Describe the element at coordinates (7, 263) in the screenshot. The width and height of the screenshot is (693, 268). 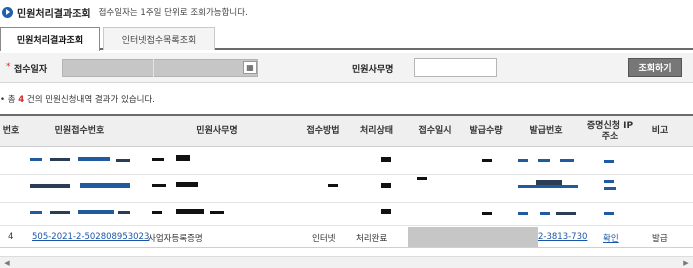
I see `scroll-left-icon: ◀` at that location.